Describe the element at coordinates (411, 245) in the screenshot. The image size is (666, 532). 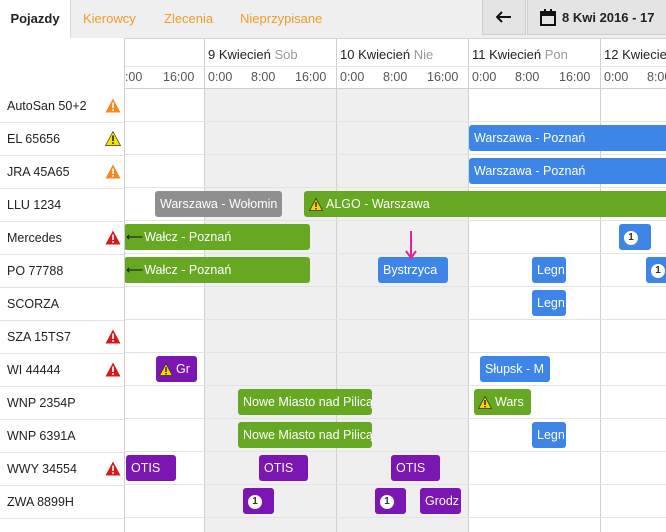
I see `current-time-marker-icon` at that location.